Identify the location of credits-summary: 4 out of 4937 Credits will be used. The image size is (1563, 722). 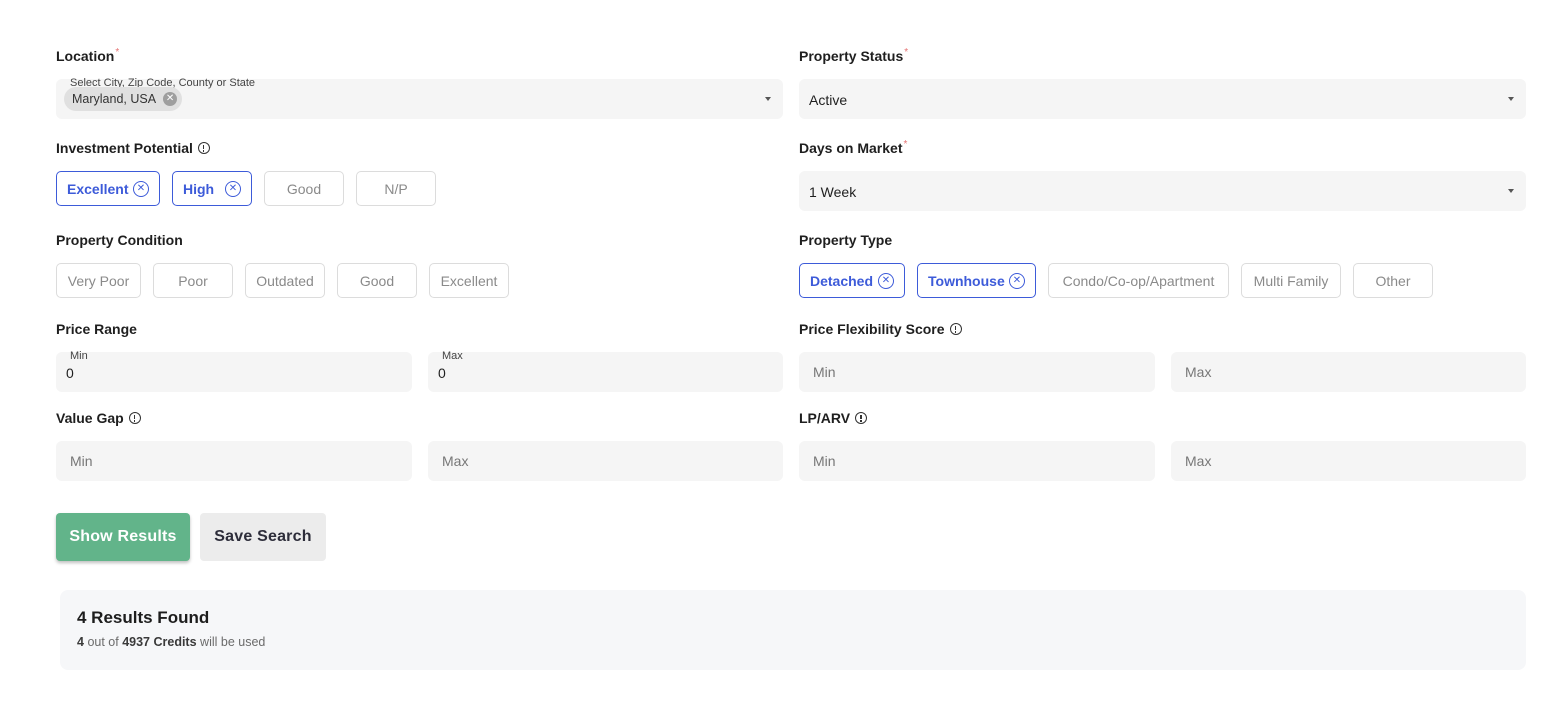
(171, 642).